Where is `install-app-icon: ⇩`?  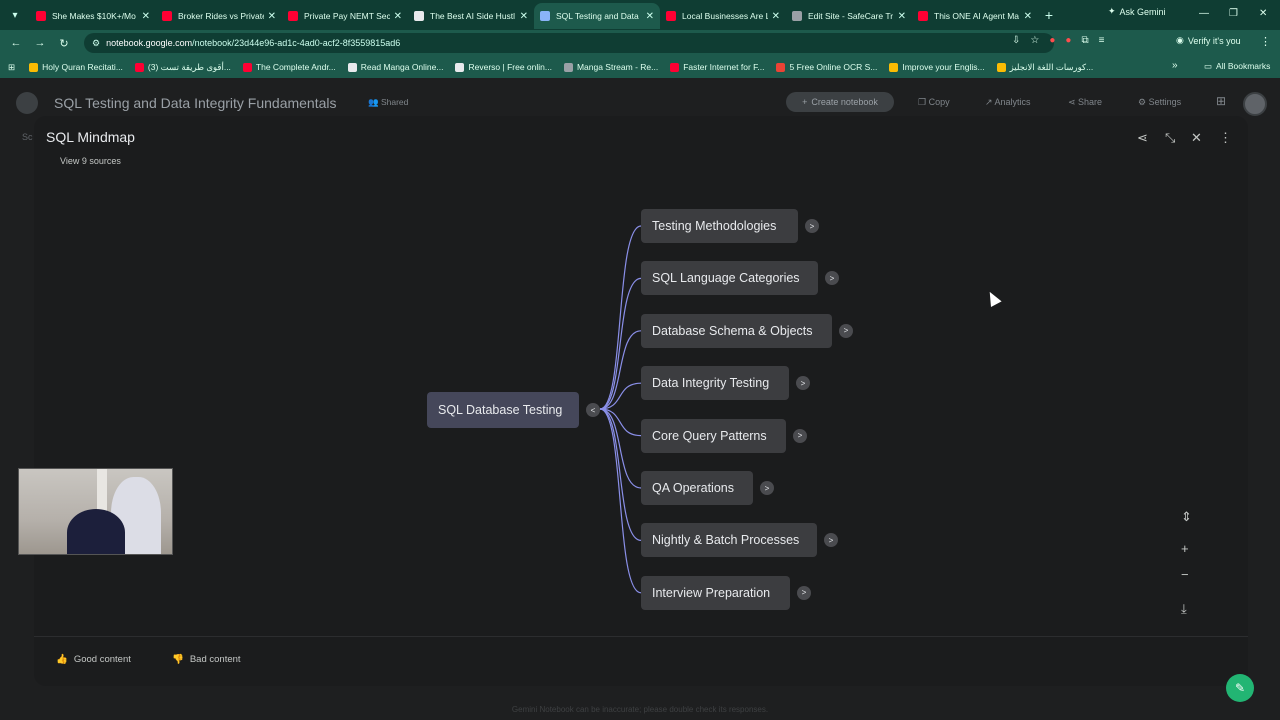
install-app-icon: ⇩ is located at coordinates (1016, 40).